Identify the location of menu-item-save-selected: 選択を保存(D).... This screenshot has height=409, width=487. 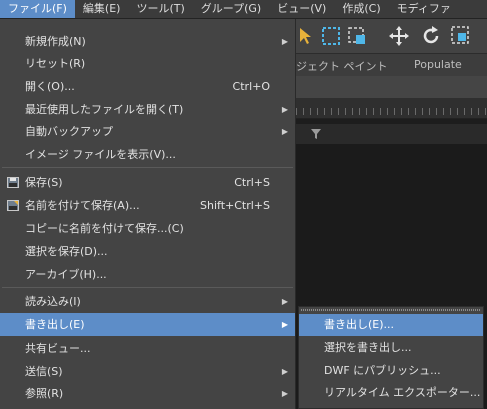
(147, 251).